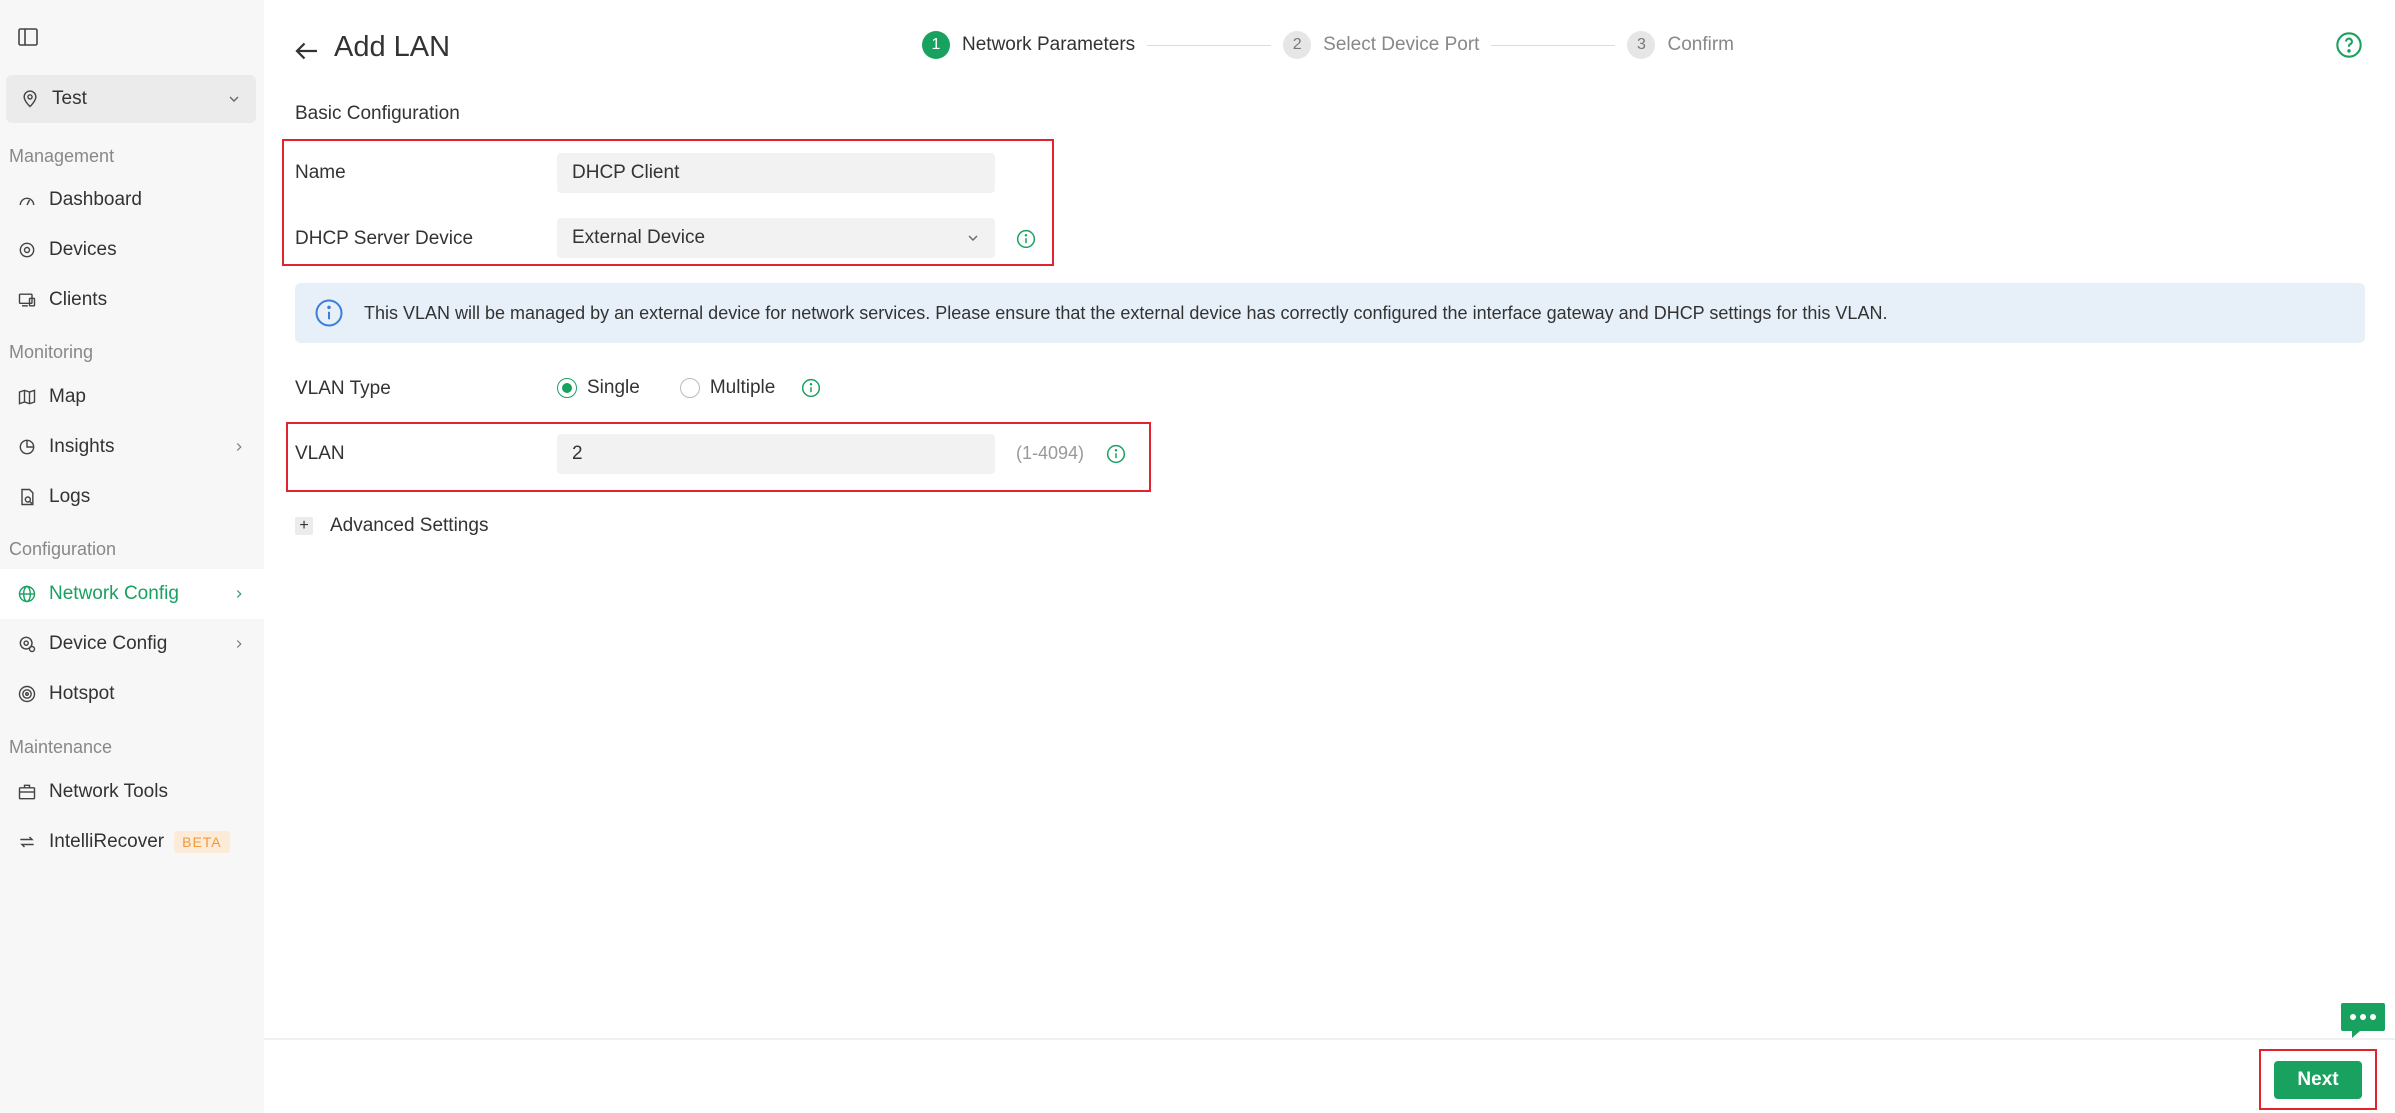 The width and height of the screenshot is (2395, 1113). Describe the element at coordinates (107, 841) in the screenshot. I see `sidebar-item-label: IntelliRecover` at that location.